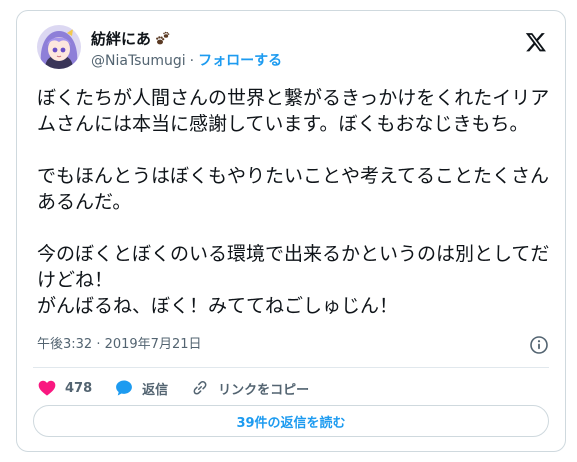 The width and height of the screenshot is (577, 462). I want to click on link-icon, so click(200, 388).